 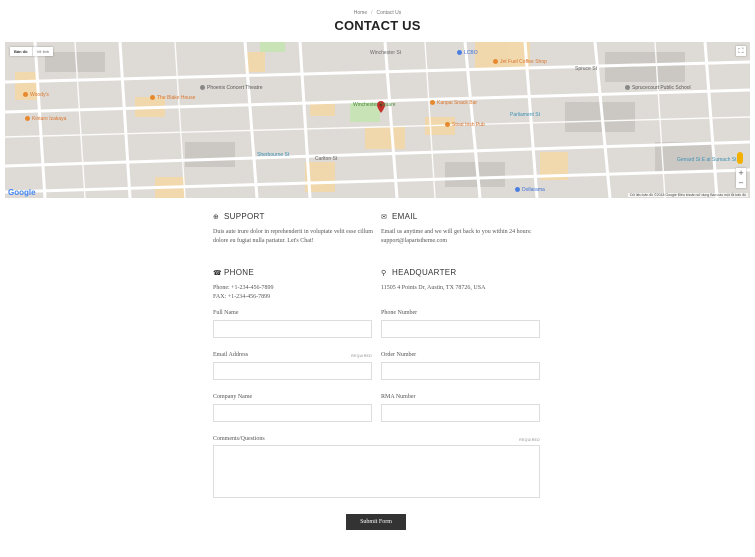 What do you see at coordinates (740, 158) in the screenshot?
I see `pegman-icon` at bounding box center [740, 158].